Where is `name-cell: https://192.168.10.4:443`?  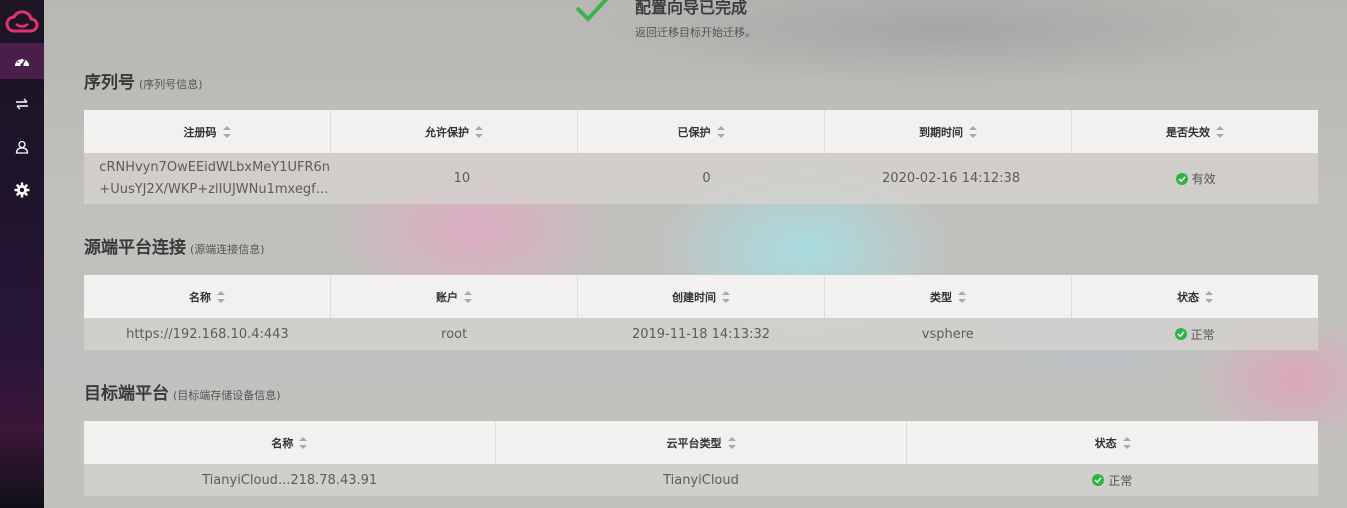
name-cell: https://192.168.10.4:443 is located at coordinates (207, 334).